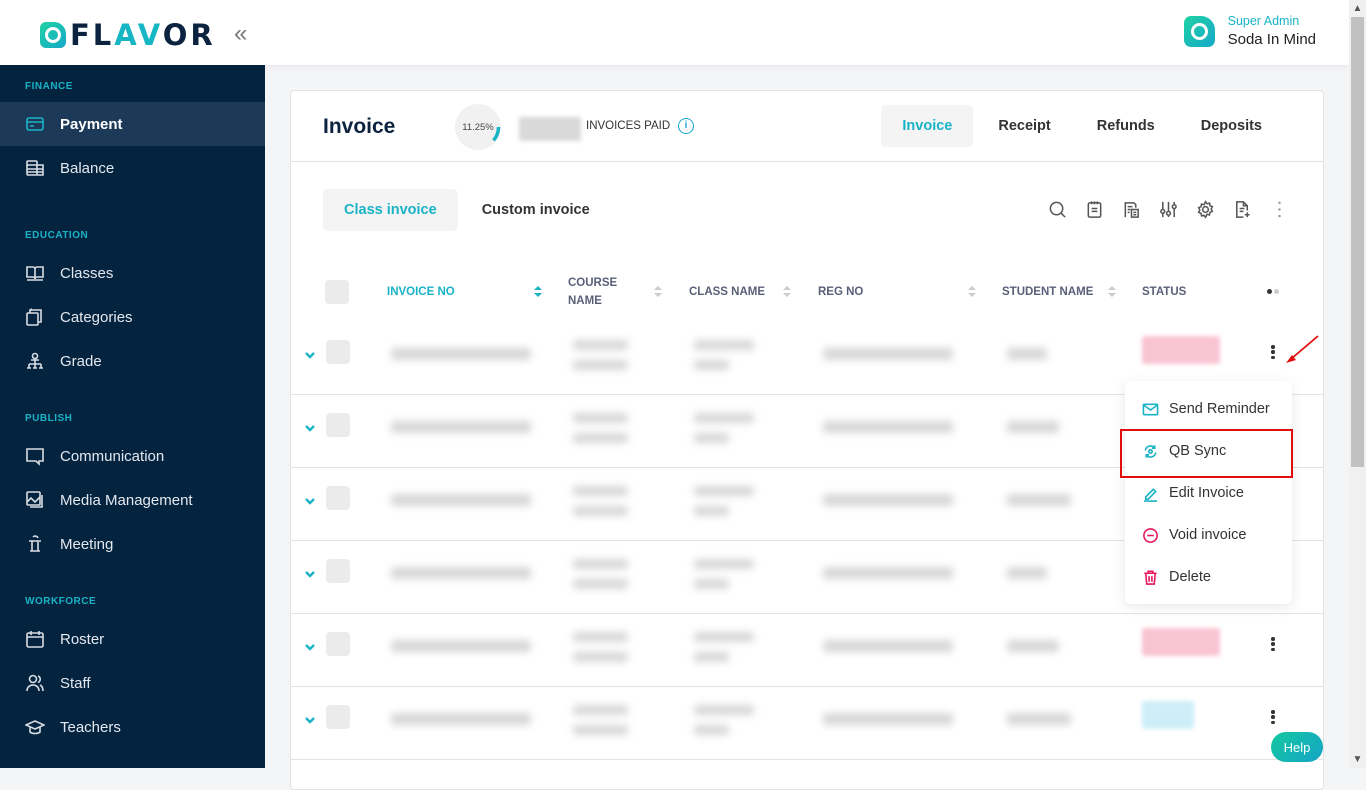 This screenshot has width=1366, height=790. What do you see at coordinates (1231, 126) in the screenshot?
I see `tab-deposits: Deposits` at bounding box center [1231, 126].